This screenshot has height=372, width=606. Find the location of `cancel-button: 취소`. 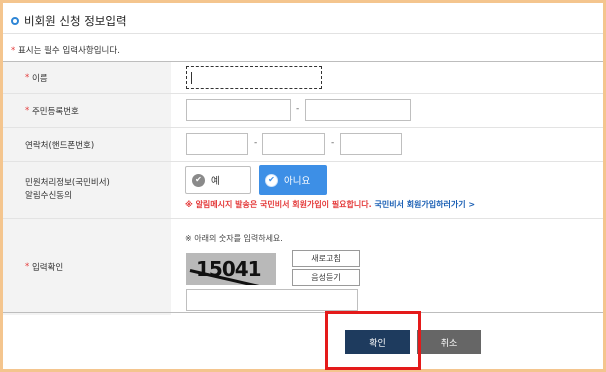

cancel-button: 취소 is located at coordinates (449, 342).